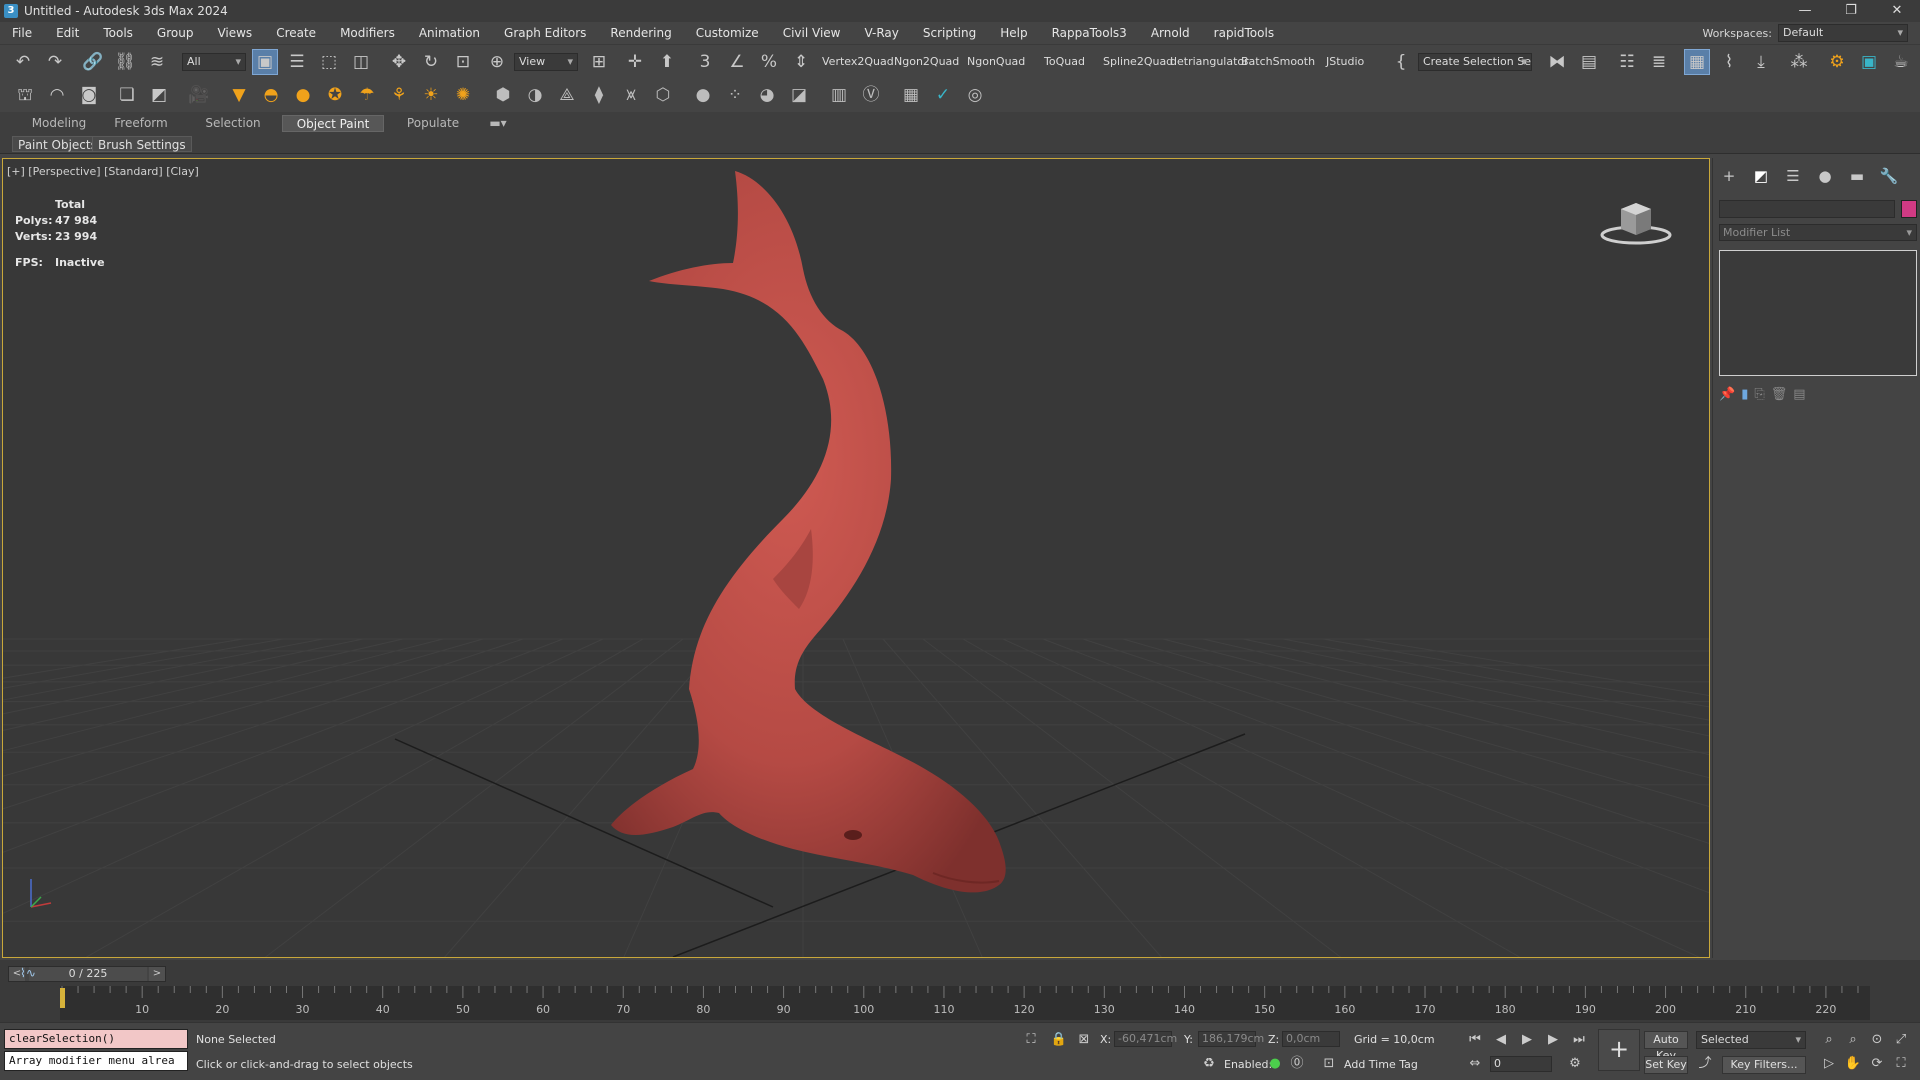 The height and width of the screenshot is (1080, 1920). Describe the element at coordinates (858, 61) in the screenshot. I see `script-vertex2quad-button: Vertex2Quad` at that location.